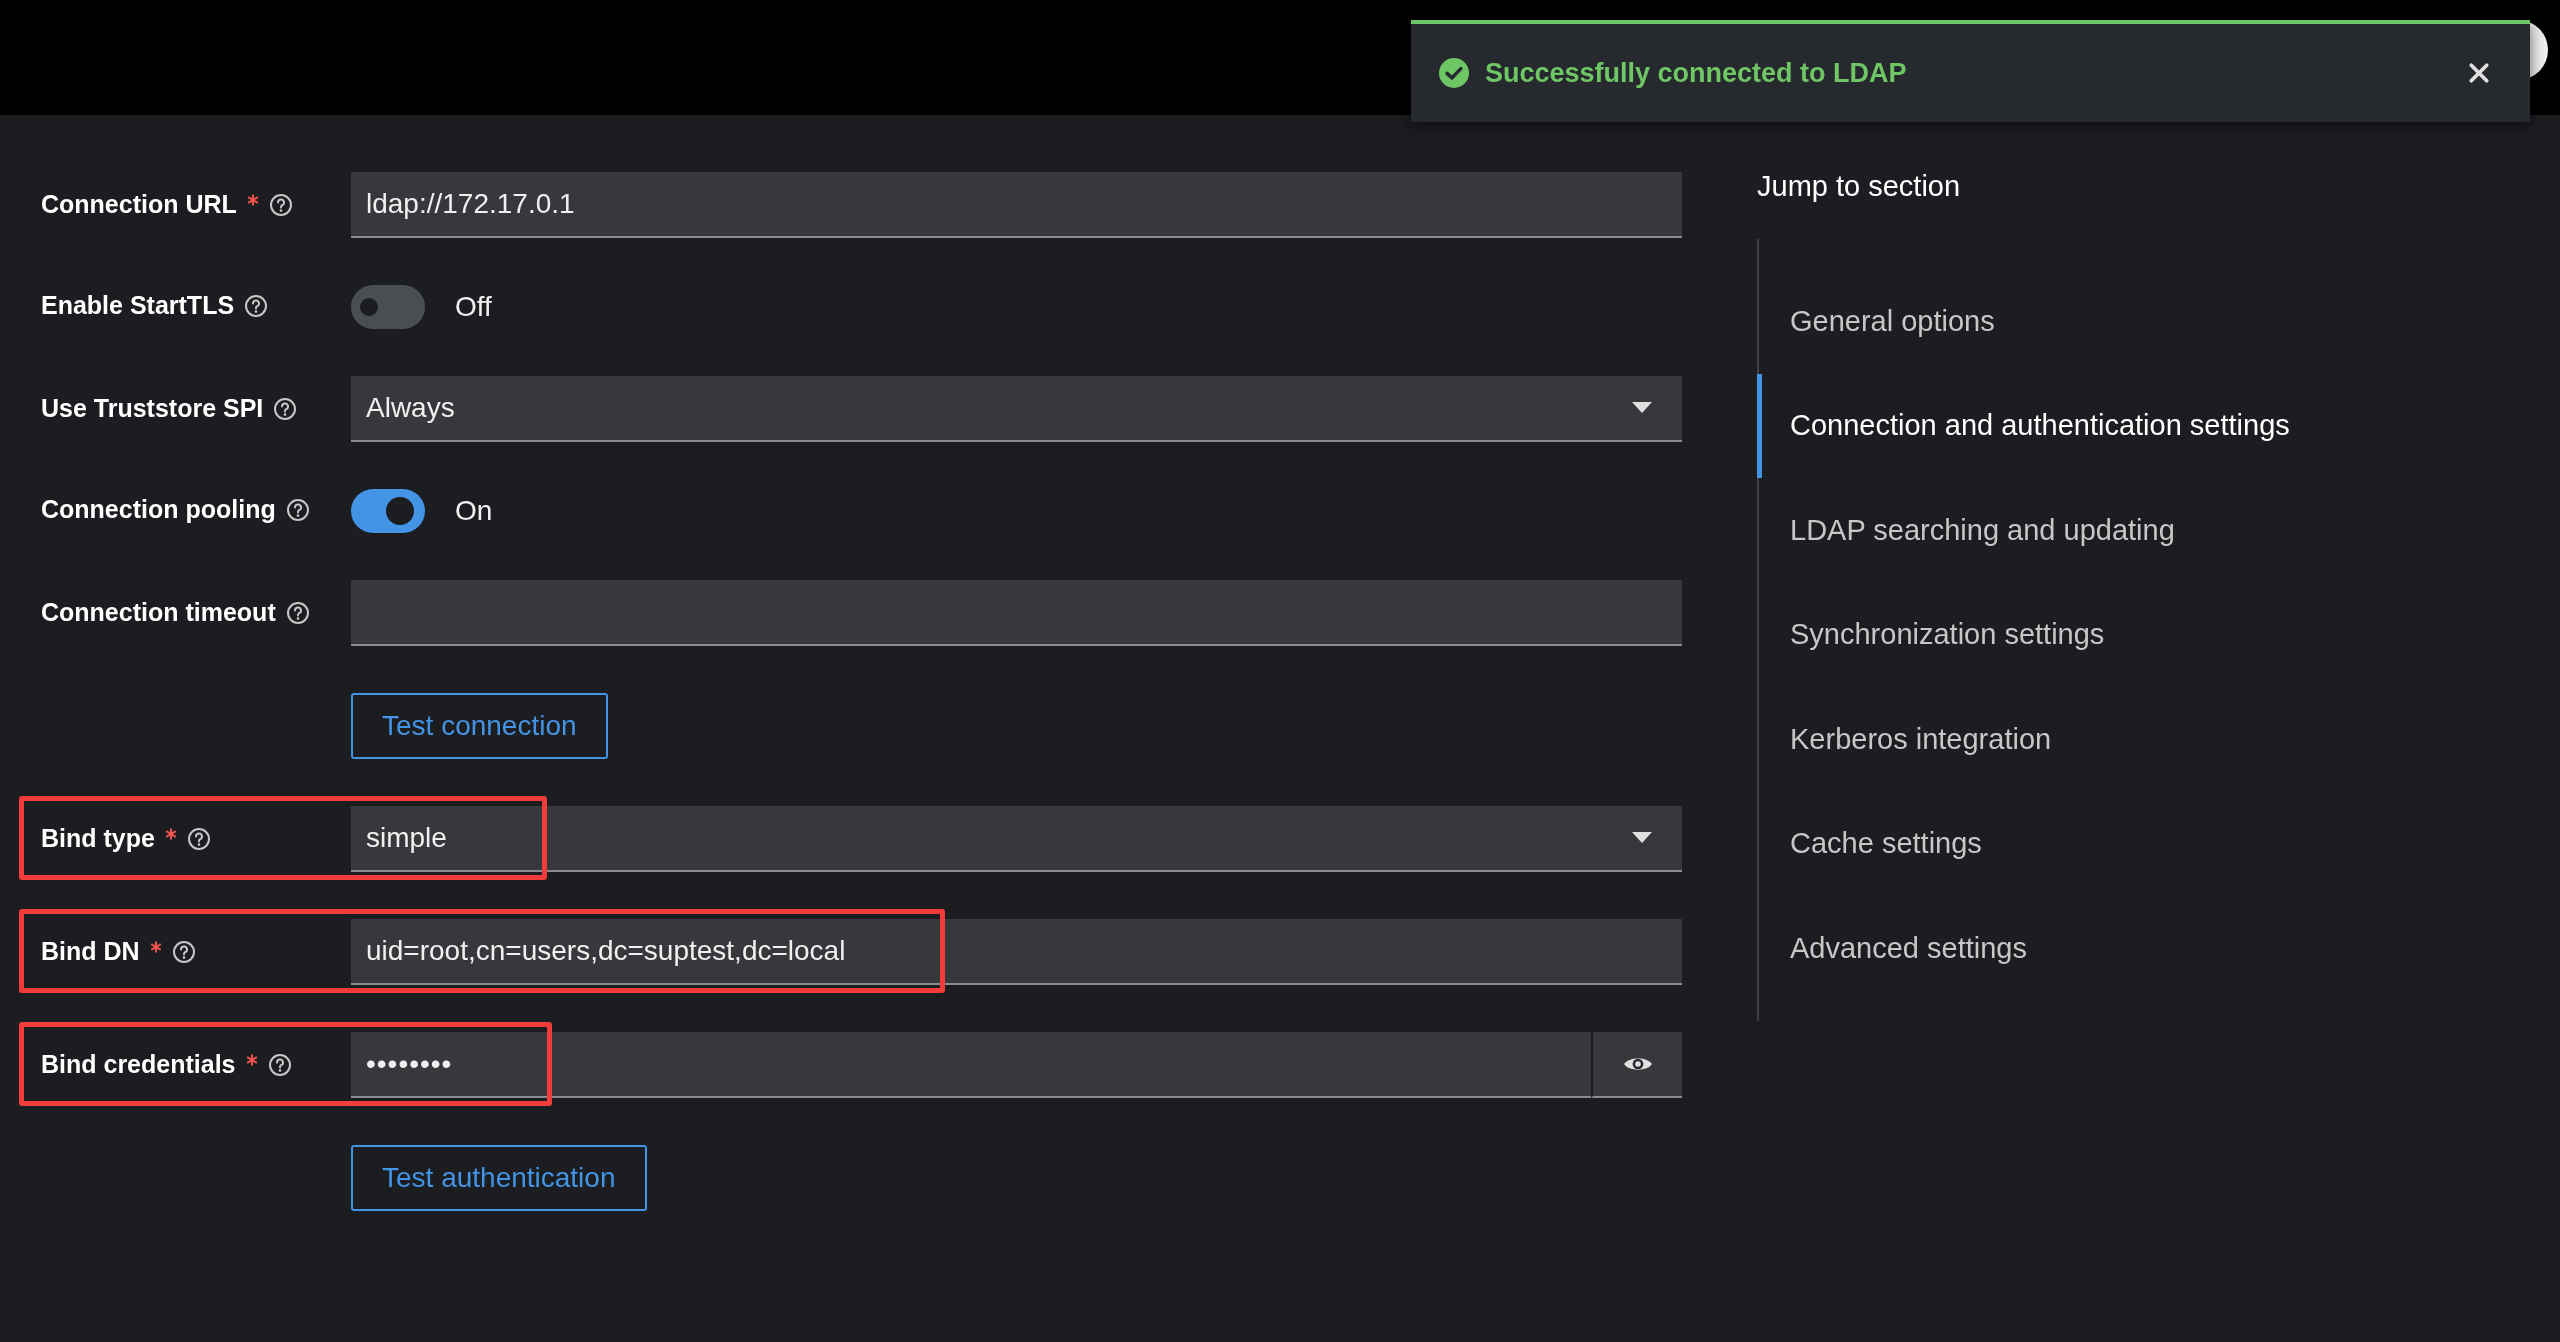 The width and height of the screenshot is (2560, 1342). Describe the element at coordinates (2108, 530) in the screenshot. I see `section-link: LDAP searching and updating` at that location.